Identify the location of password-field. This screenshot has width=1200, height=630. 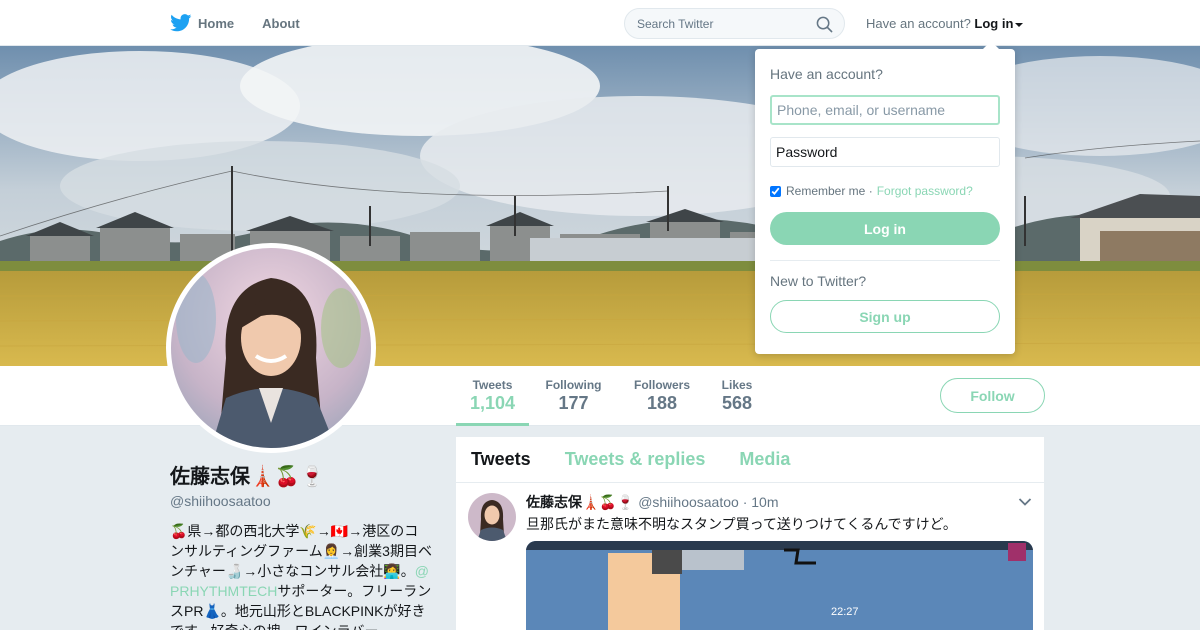
(885, 152).